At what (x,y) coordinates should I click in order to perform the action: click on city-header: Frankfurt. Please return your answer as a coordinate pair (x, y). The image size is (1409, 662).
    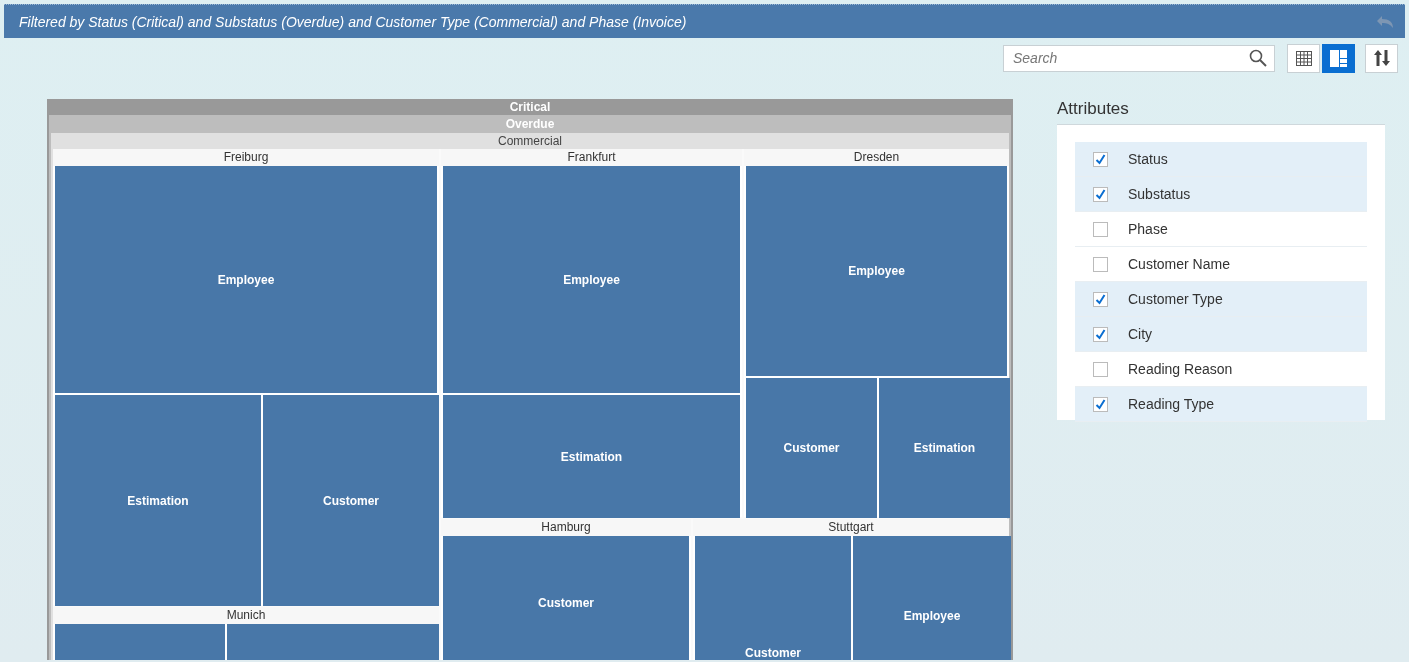
    Looking at the image, I should click on (591, 157).